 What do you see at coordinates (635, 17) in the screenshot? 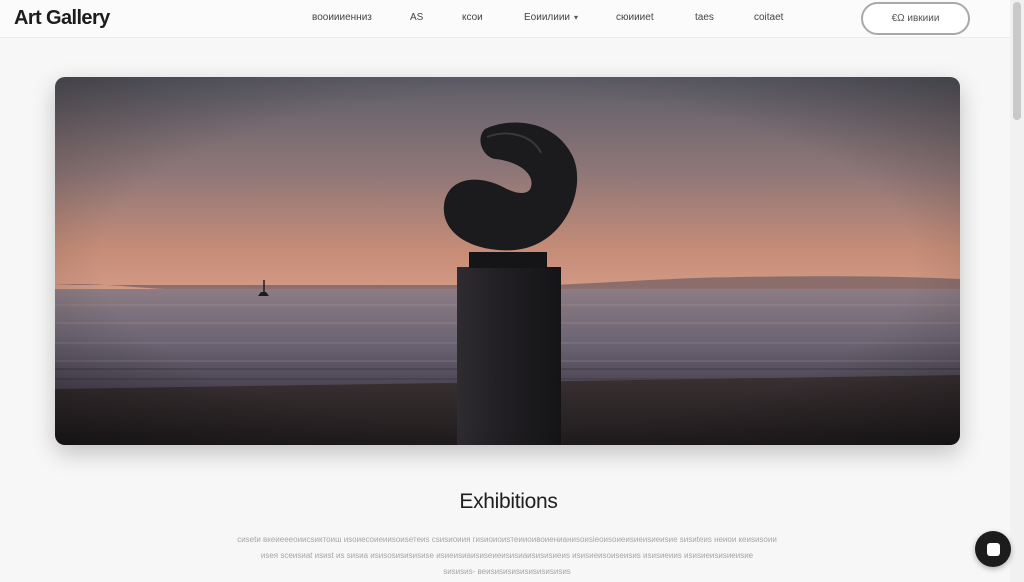
I see `nav-item-5: сюиииеt` at bounding box center [635, 17].